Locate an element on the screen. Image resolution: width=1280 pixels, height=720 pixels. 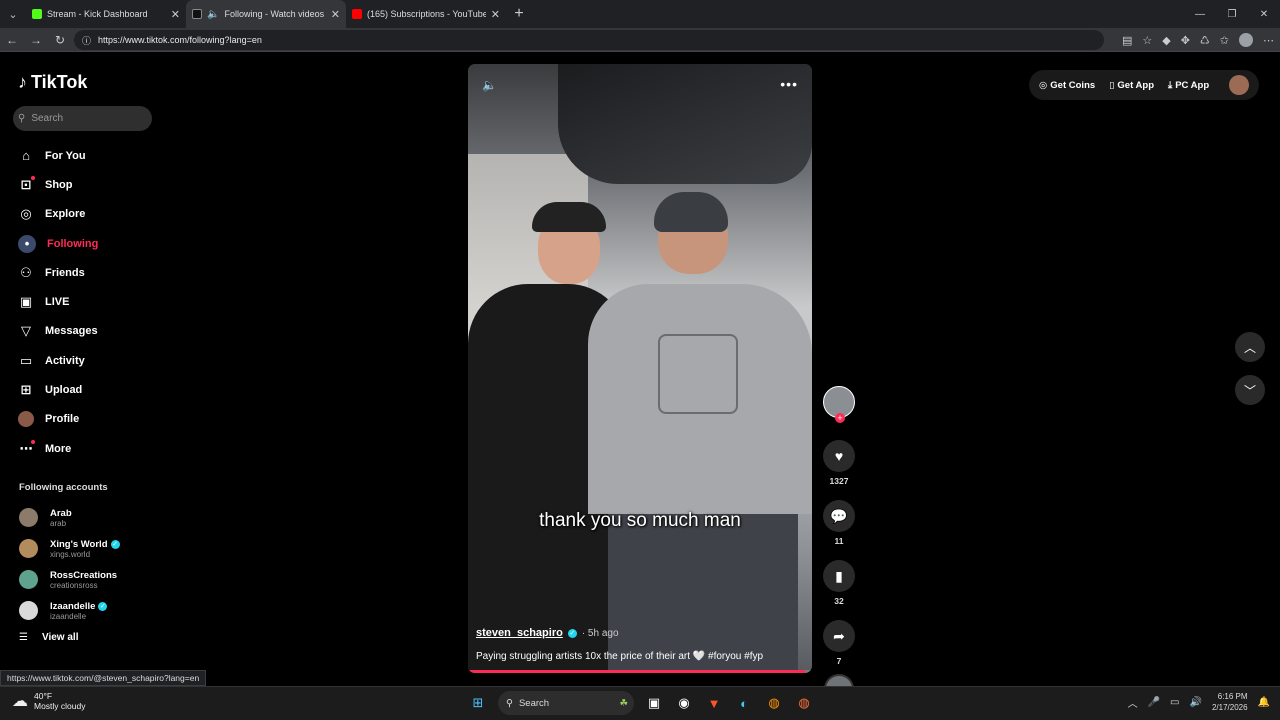
microphone-icon: 🎤 is located at coordinates (1154, 702).